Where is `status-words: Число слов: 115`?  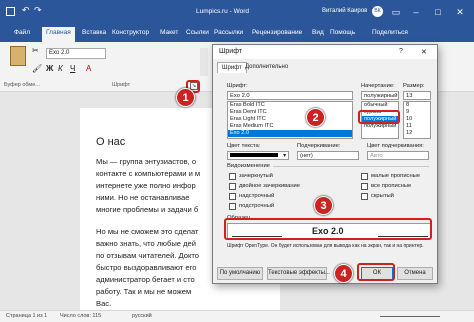 status-words: Число слов: 115 is located at coordinates (80, 316).